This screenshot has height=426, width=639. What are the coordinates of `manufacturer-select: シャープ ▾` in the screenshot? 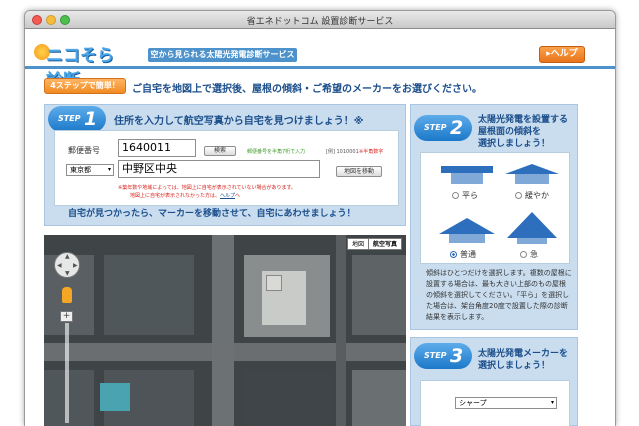 It's located at (506, 403).